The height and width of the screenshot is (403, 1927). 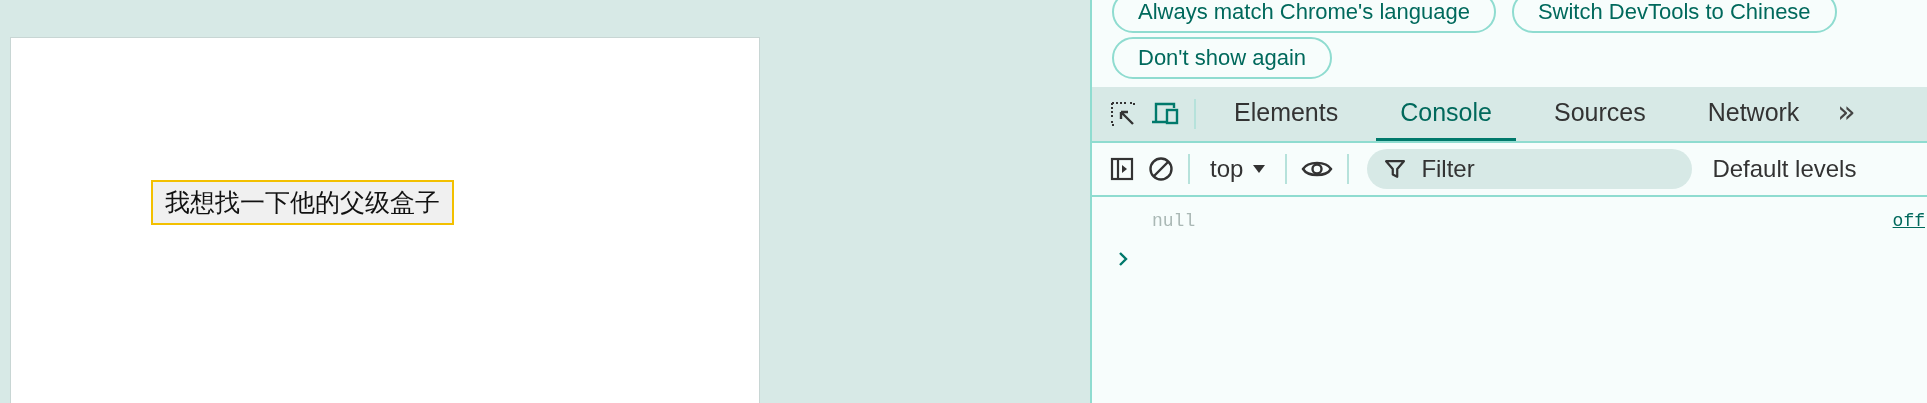 What do you see at coordinates (1304, 16) in the screenshot?
I see `banner-button: Always match Chrome's language` at bounding box center [1304, 16].